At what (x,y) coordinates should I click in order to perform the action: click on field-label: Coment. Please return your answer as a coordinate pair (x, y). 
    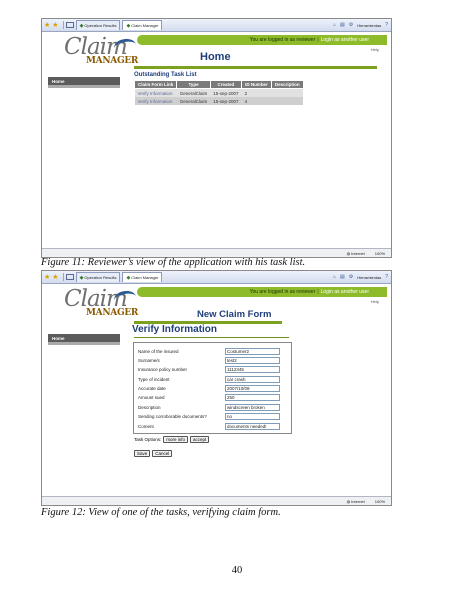
    Looking at the image, I should click on (146, 426).